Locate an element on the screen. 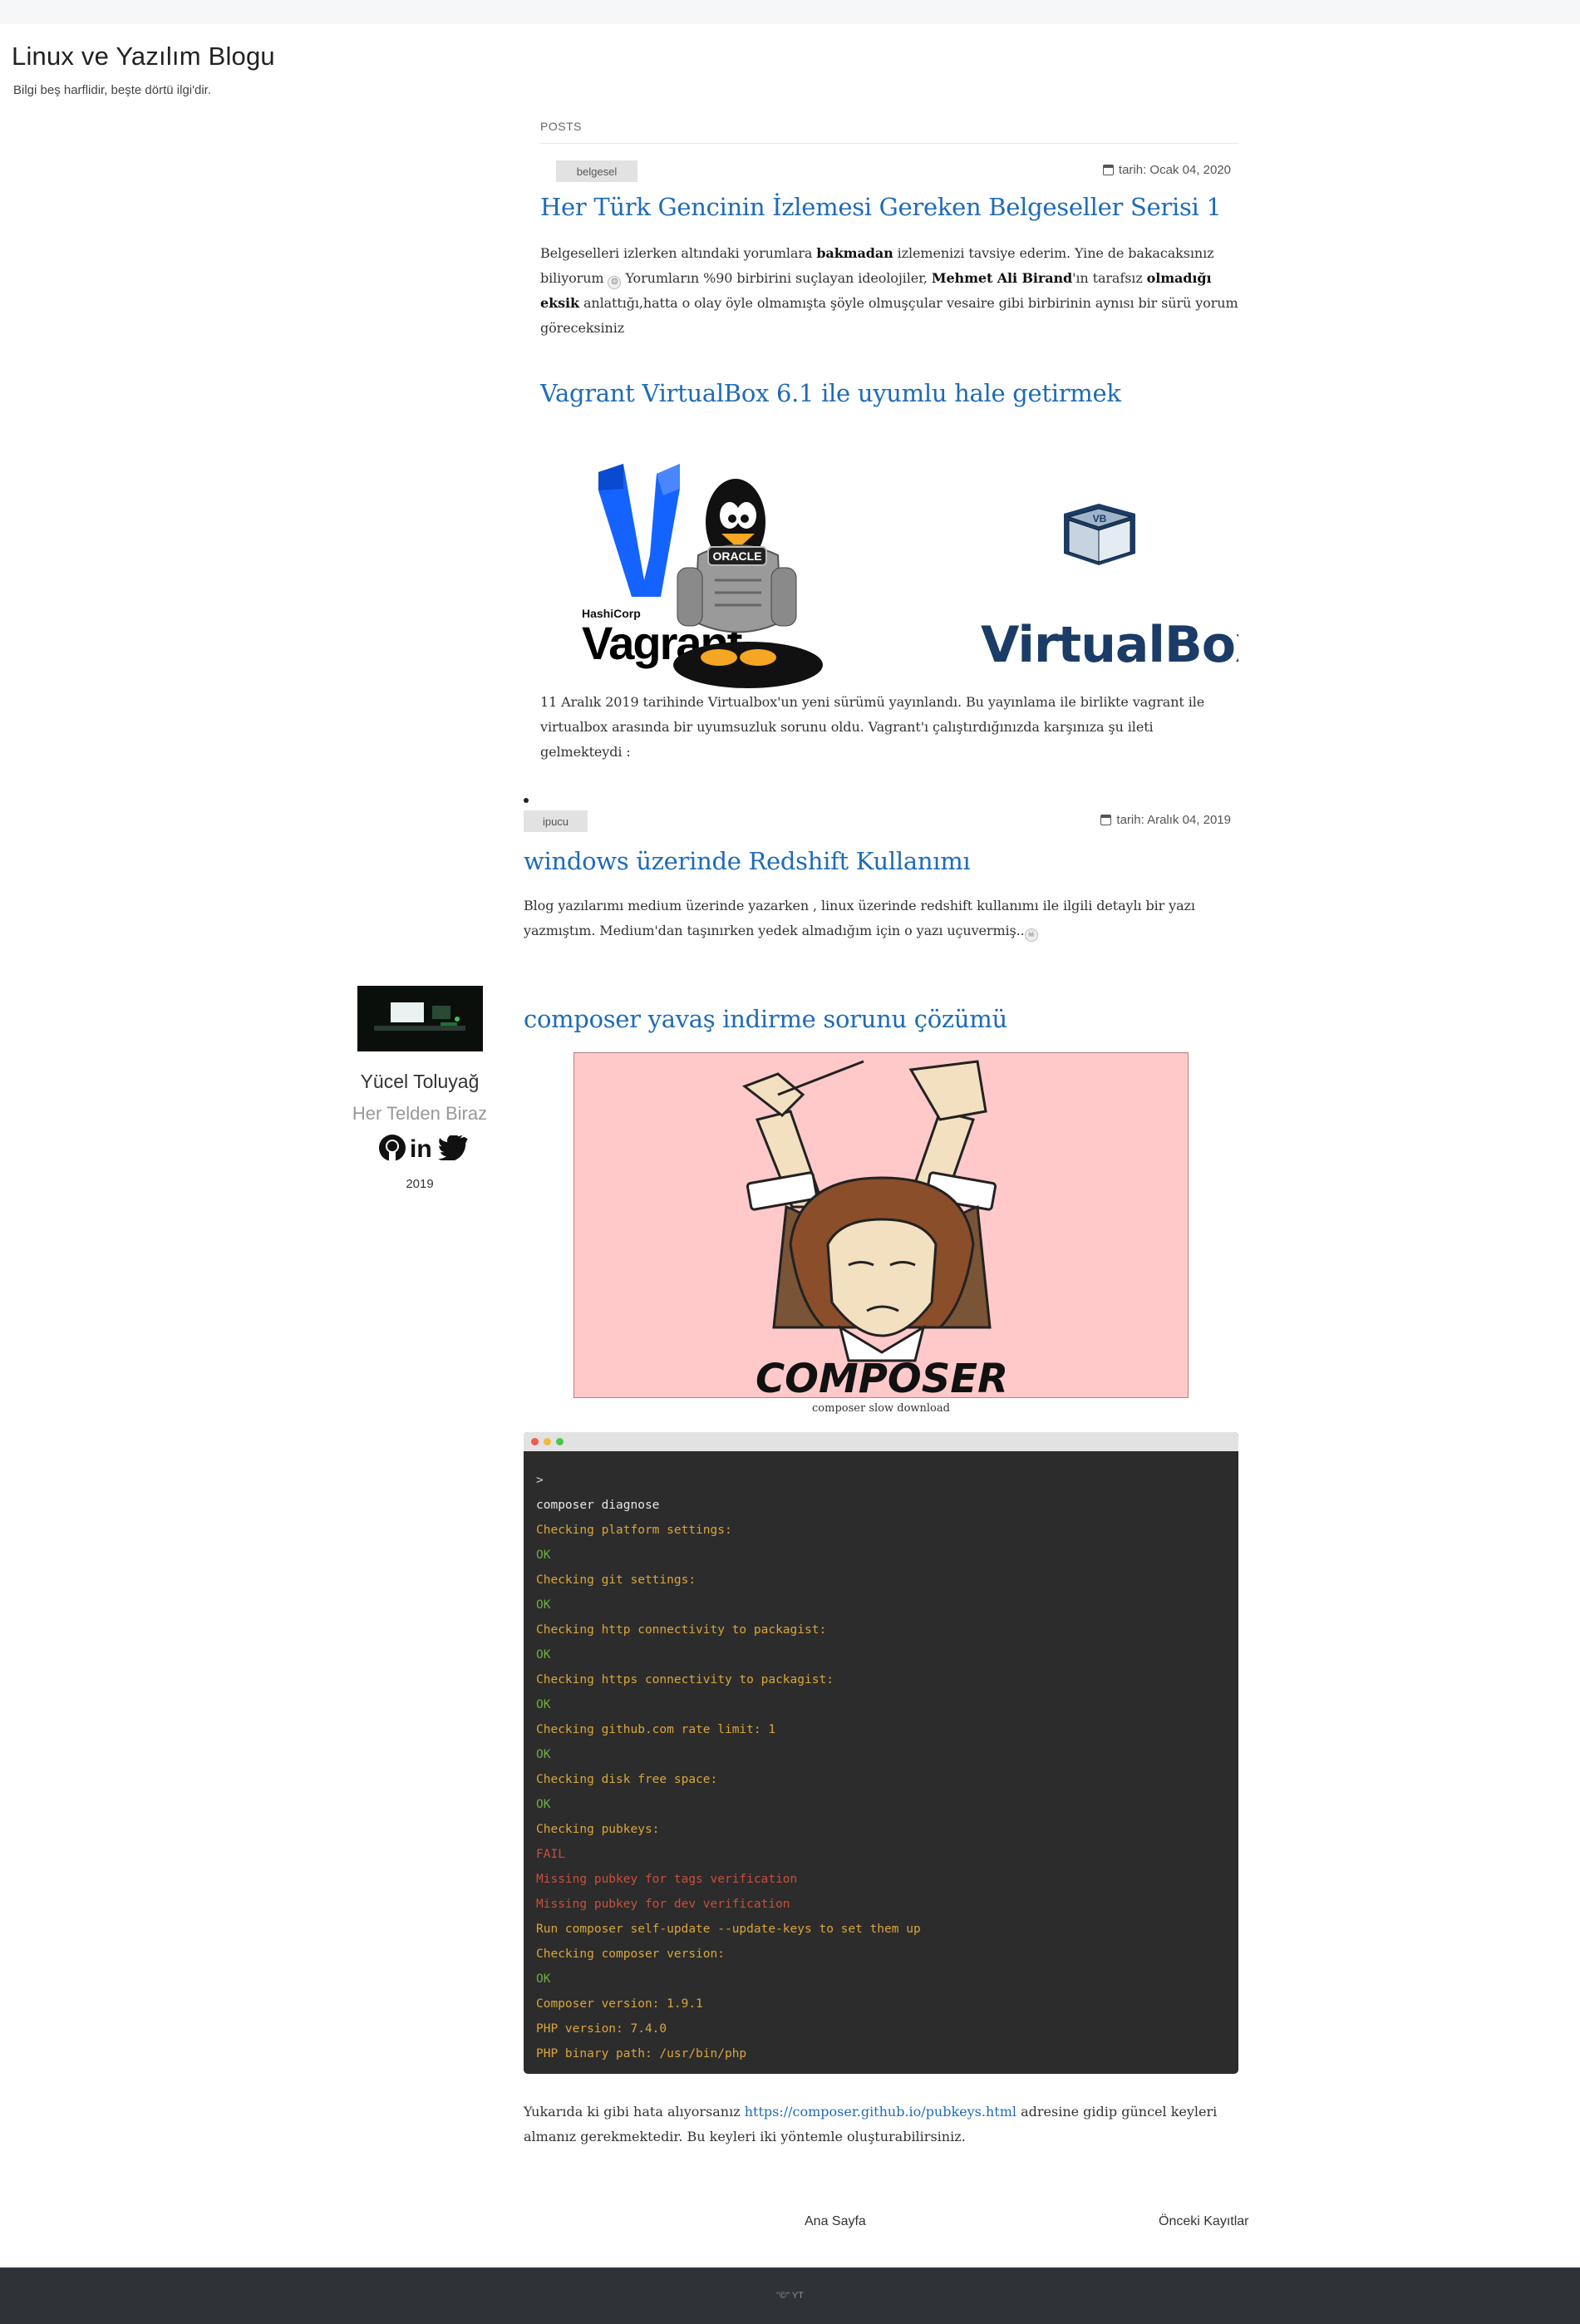 Image resolution: width=1580 pixels, height=2324 pixels. excerpt-bold: bakmadan is located at coordinates (854, 253).